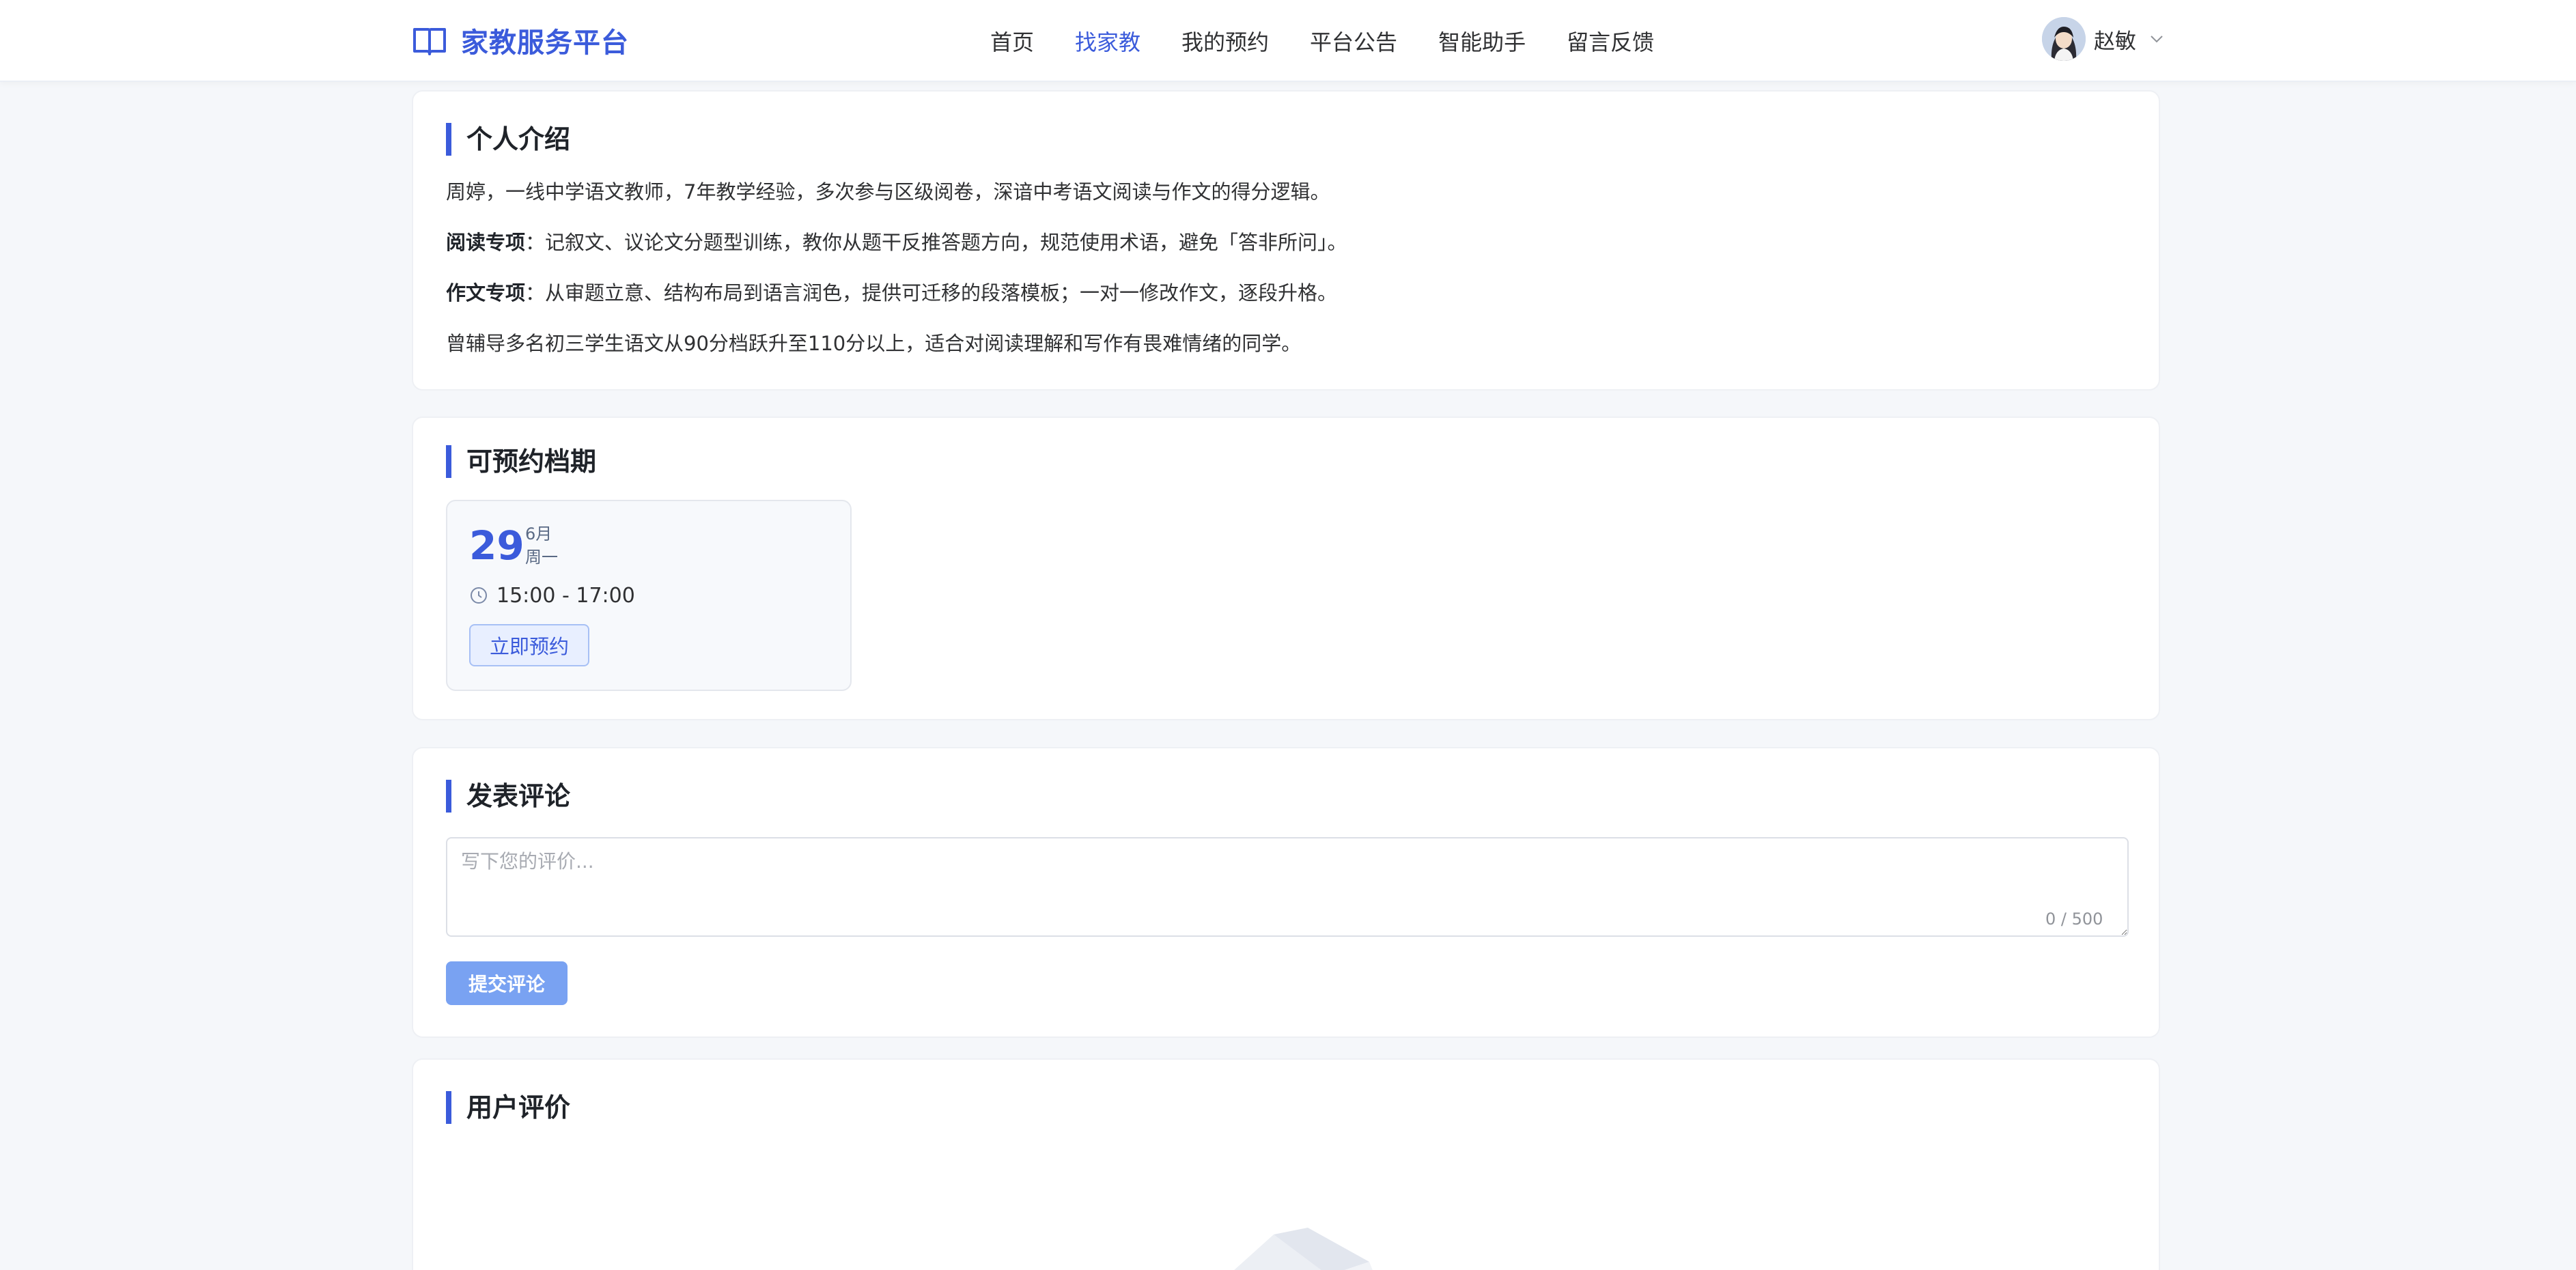 The height and width of the screenshot is (1270, 2576). I want to click on avatar-image, so click(2064, 39).